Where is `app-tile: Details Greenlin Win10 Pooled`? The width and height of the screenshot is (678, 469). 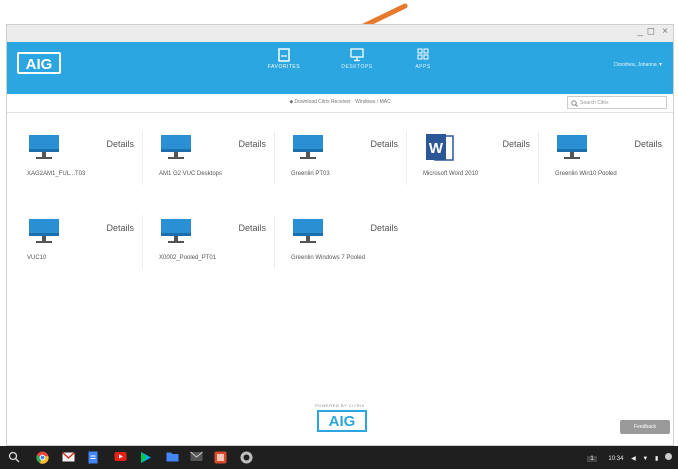
app-tile: Details Greenlin Win10 Pooled is located at coordinates (605, 156).